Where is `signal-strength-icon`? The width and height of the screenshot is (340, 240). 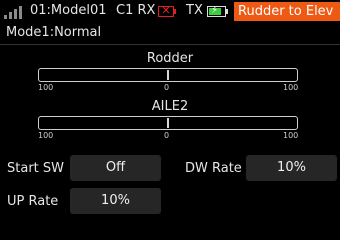
signal-strength-icon is located at coordinates (15, 12).